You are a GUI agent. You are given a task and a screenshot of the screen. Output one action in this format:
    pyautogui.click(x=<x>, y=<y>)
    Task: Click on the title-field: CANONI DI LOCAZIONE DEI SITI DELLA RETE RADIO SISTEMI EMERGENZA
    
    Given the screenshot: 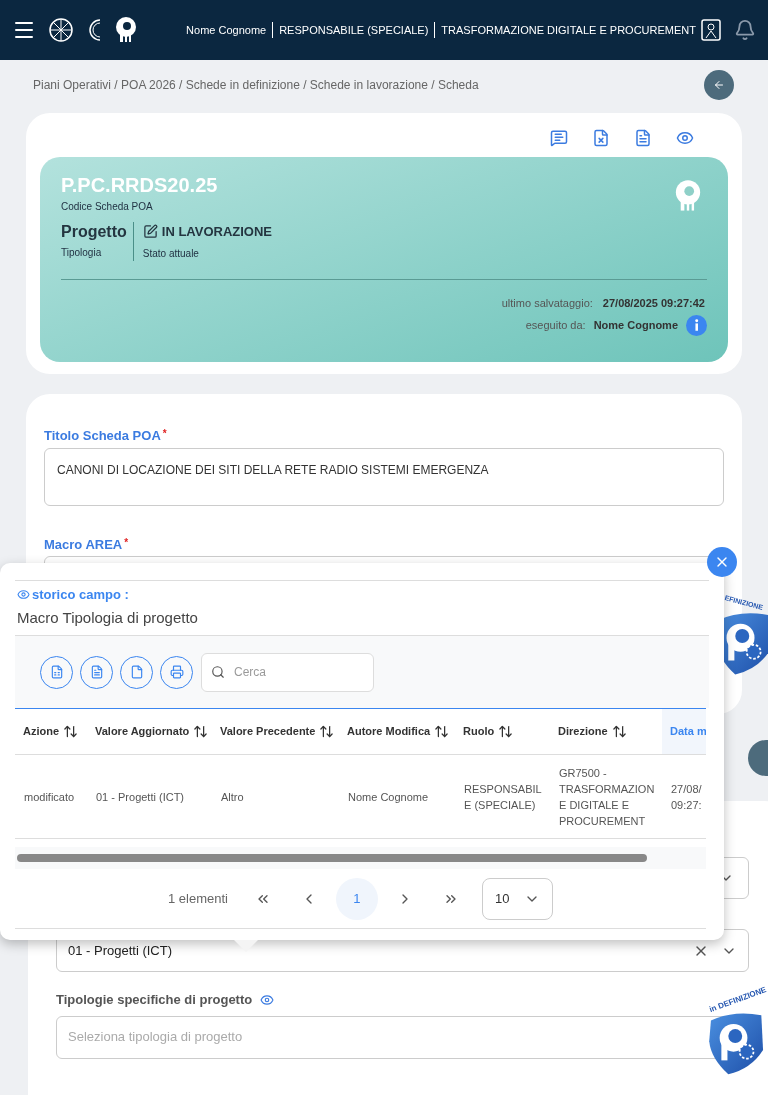 What is the action you would take?
    pyautogui.click(x=384, y=476)
    